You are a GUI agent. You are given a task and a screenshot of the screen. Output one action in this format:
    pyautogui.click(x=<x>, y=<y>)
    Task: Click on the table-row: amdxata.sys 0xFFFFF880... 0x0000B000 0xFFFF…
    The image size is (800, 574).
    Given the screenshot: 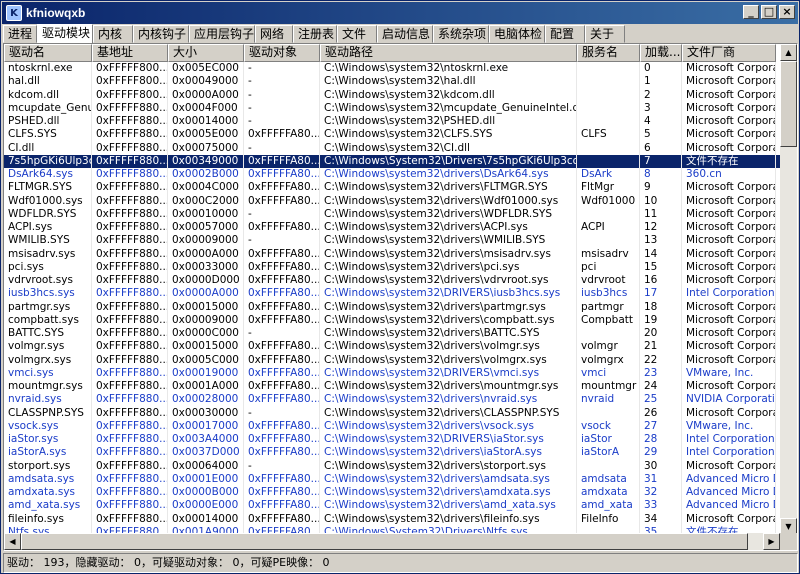 What is the action you would take?
    pyautogui.click(x=392, y=493)
    